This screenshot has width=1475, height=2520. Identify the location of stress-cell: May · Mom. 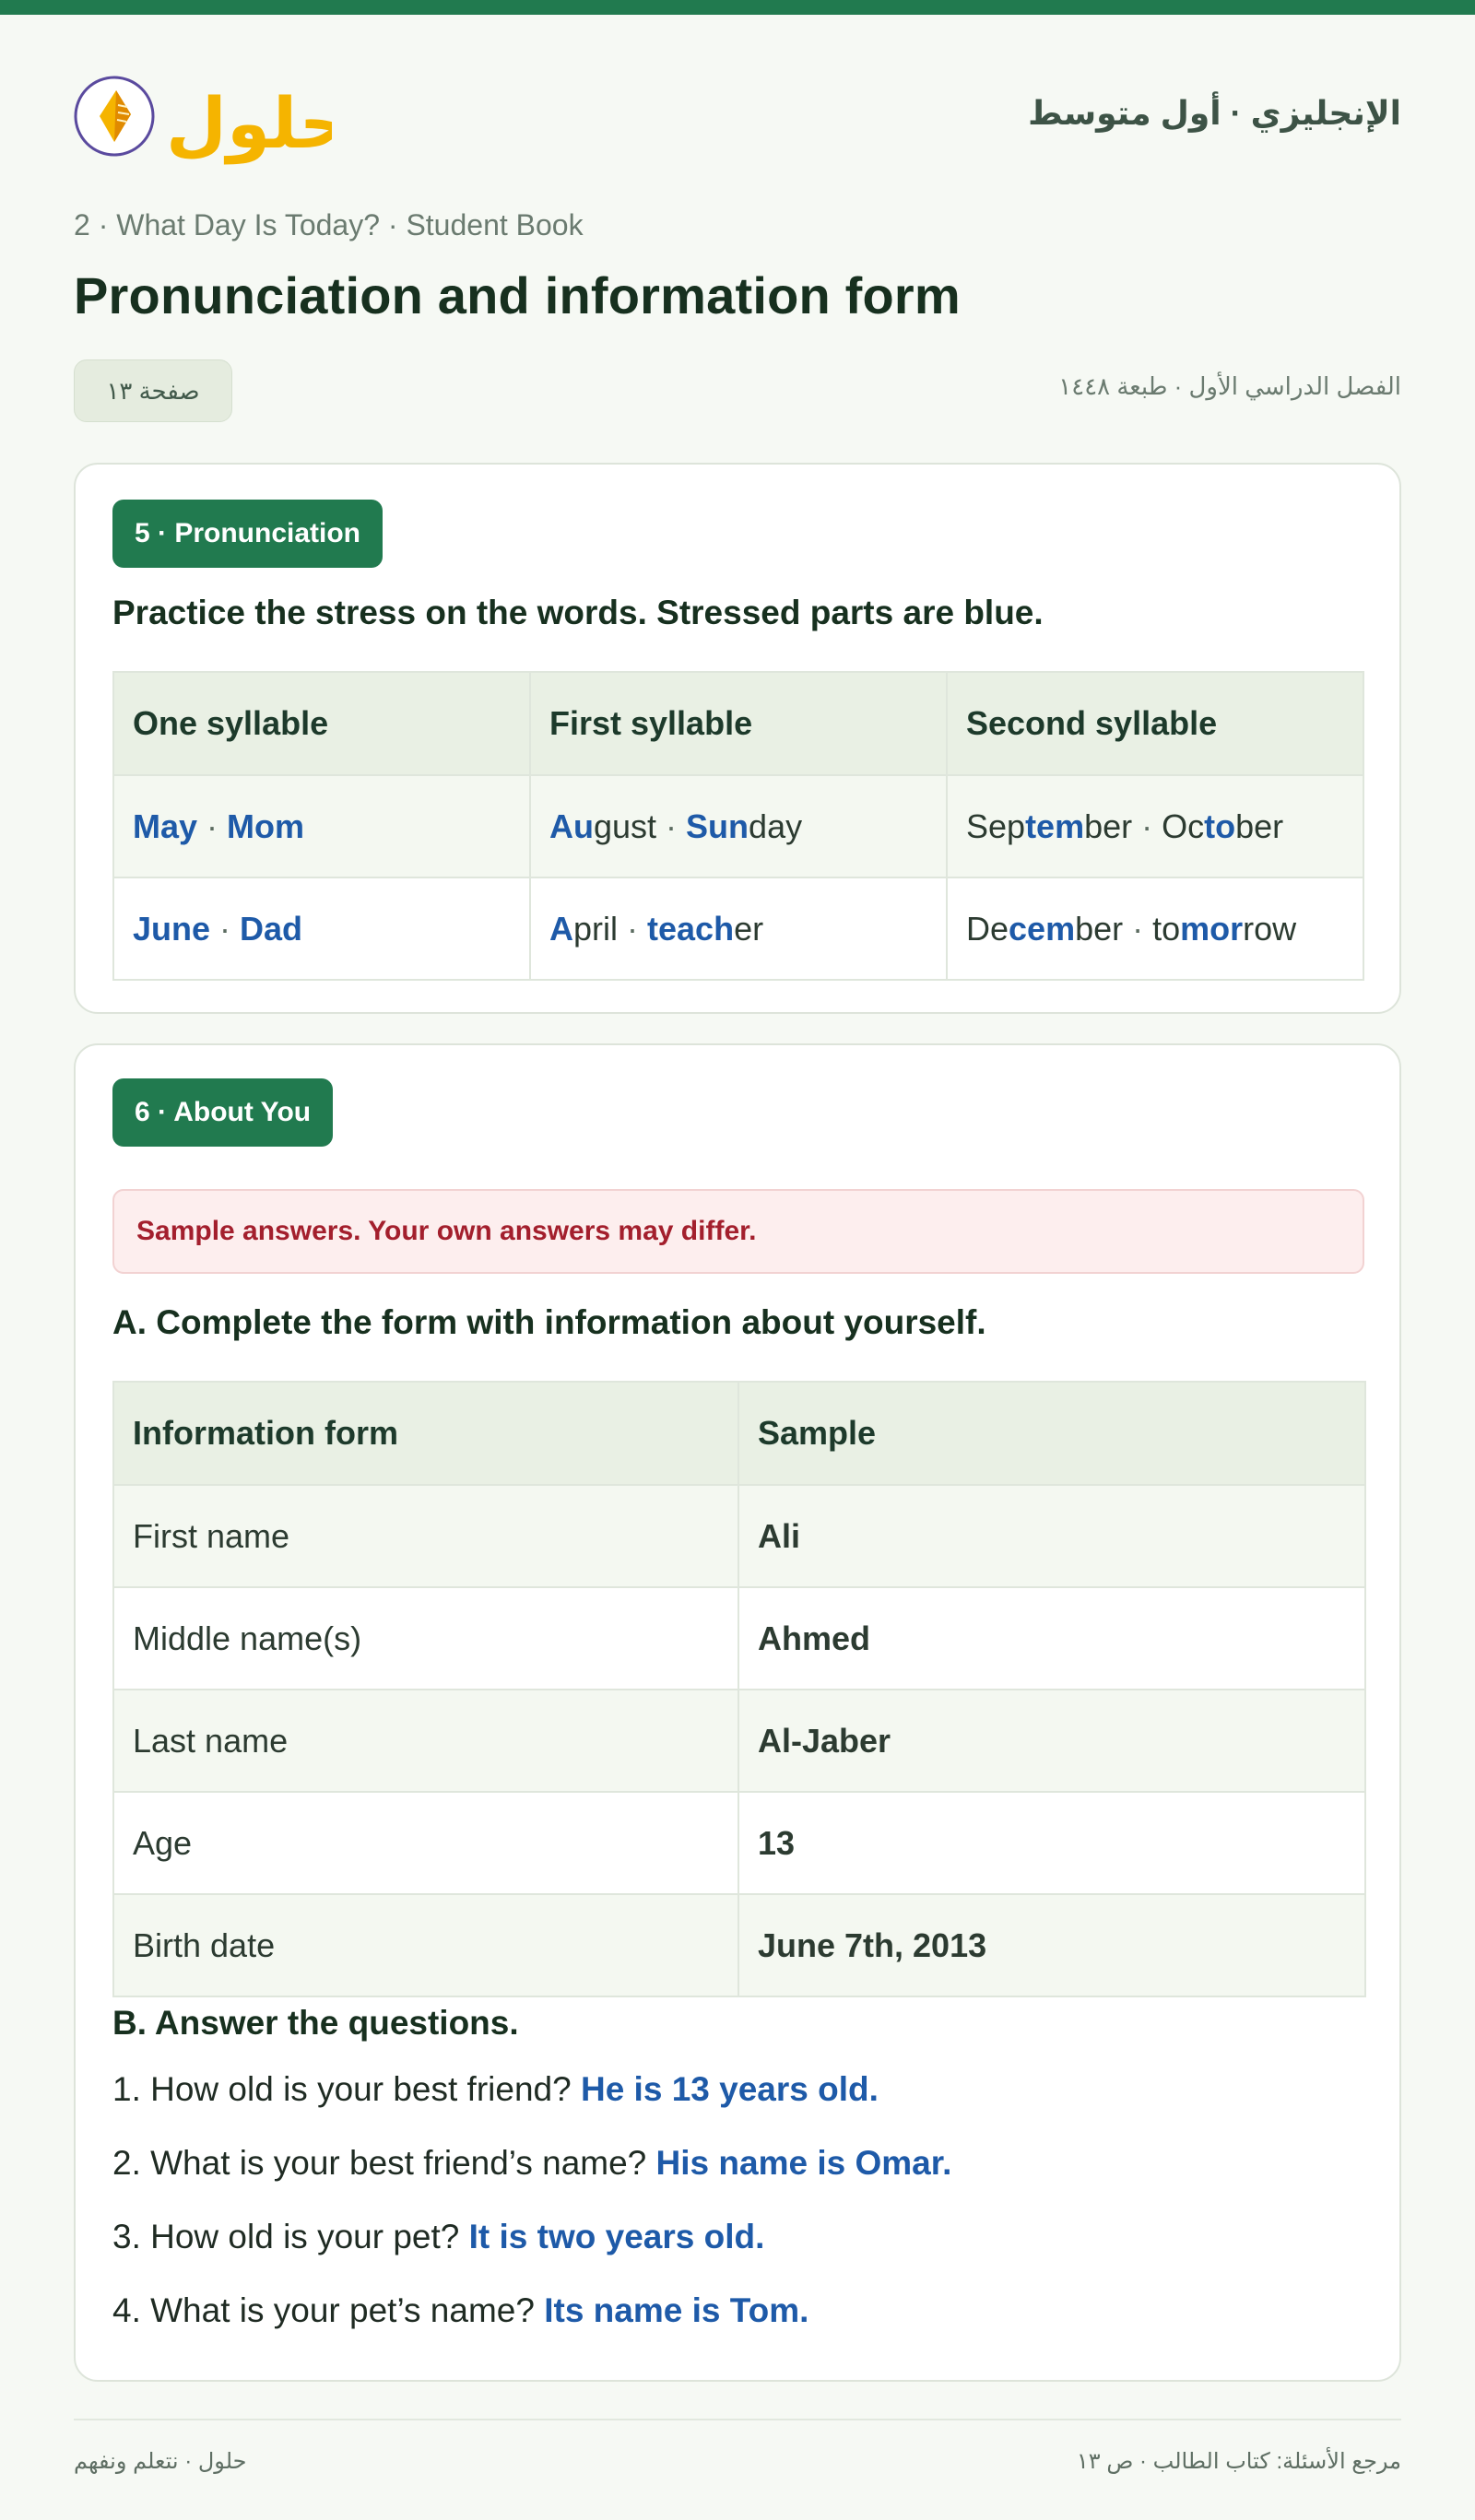
(321, 826).